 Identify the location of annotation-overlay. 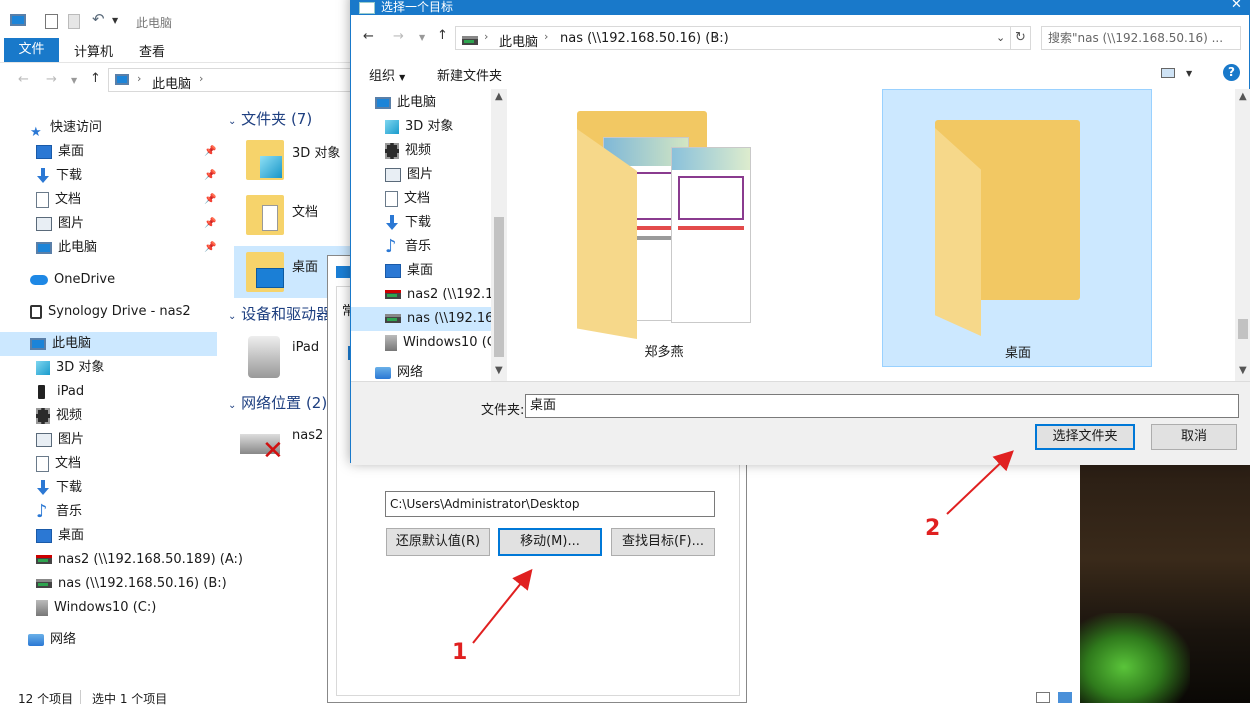
(743, 547).